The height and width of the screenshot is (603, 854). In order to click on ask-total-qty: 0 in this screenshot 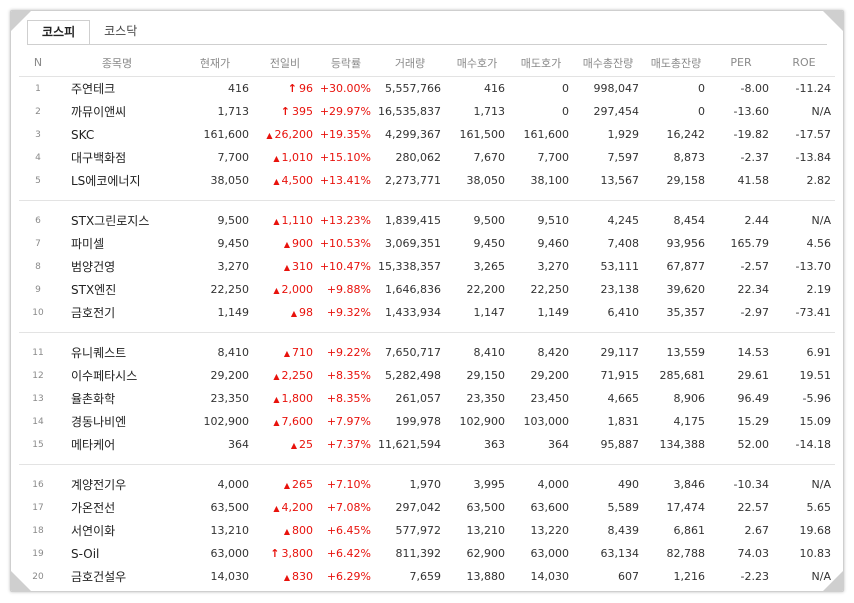, I will do `click(701, 88)`.